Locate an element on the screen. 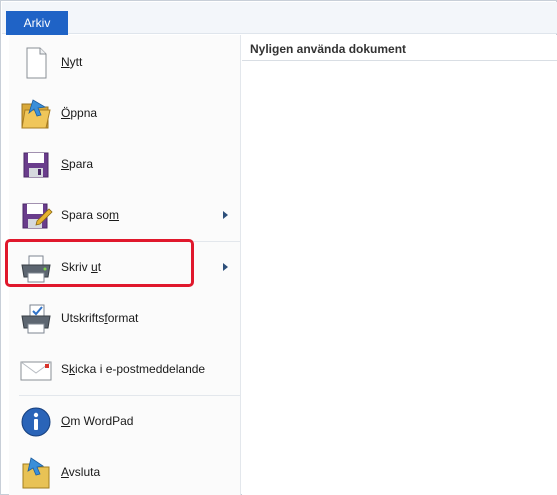 The width and height of the screenshot is (557, 495). email-envelope-icon is located at coordinates (36, 371).